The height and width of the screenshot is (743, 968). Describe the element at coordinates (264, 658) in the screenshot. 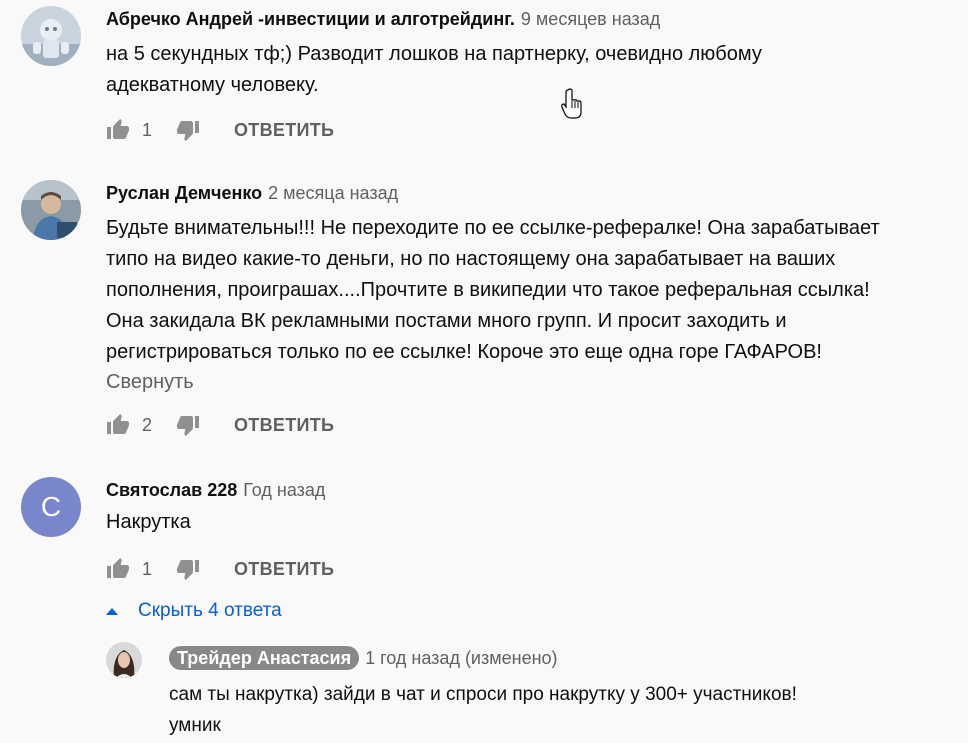

I see `author-name-badge: Трейдер Анастасия` at that location.